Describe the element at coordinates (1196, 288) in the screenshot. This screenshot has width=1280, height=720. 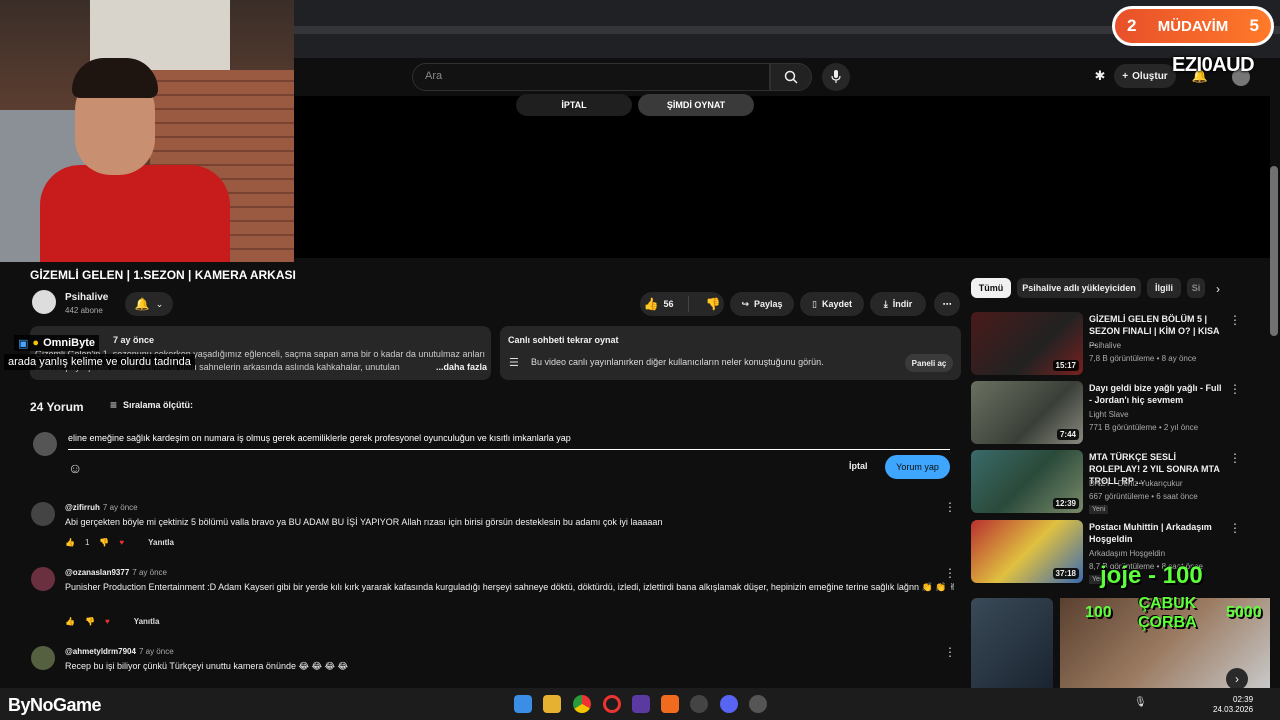
I see `chip-more: Si` at that location.